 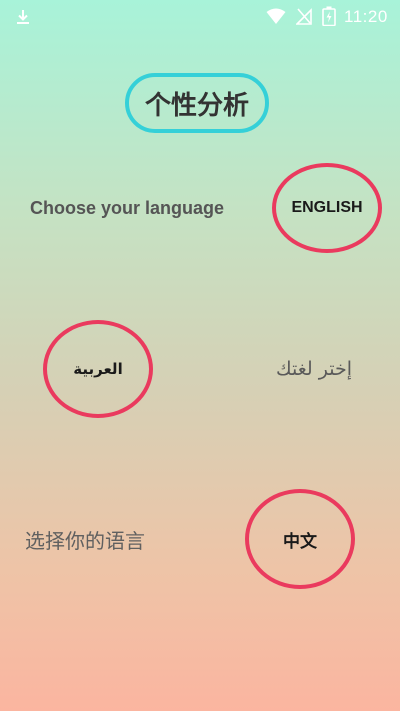 I want to click on wifi-icon, so click(x=276, y=16).